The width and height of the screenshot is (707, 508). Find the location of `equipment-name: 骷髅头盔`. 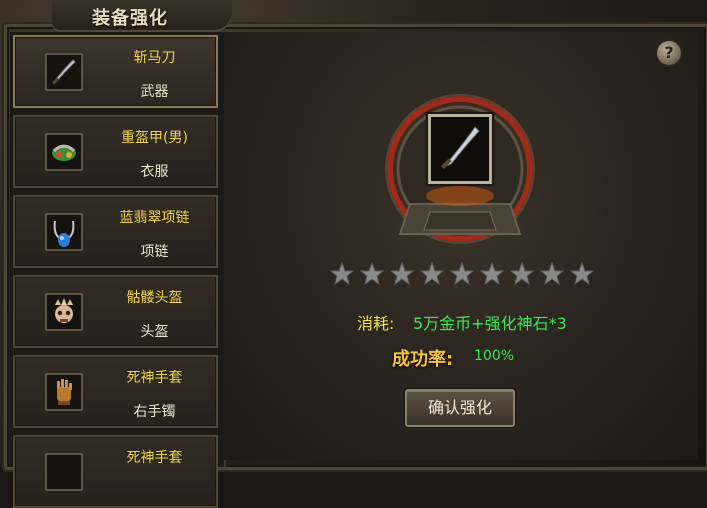

equipment-name: 骷髅头盔 is located at coordinates (154, 298).